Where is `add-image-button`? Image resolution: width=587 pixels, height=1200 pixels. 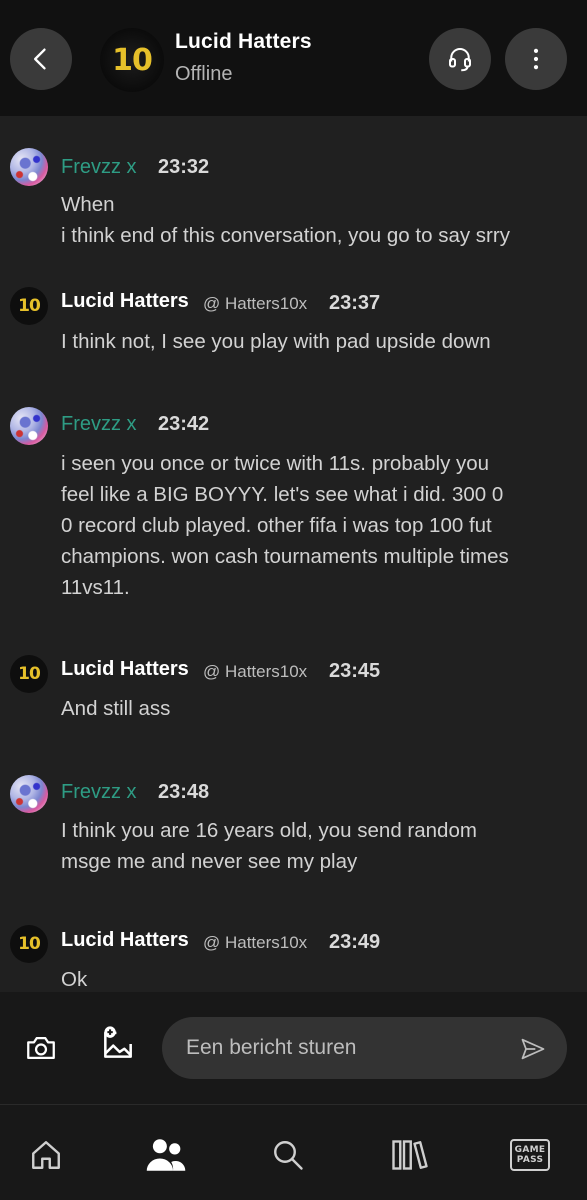
add-image-button is located at coordinates (118, 1044).